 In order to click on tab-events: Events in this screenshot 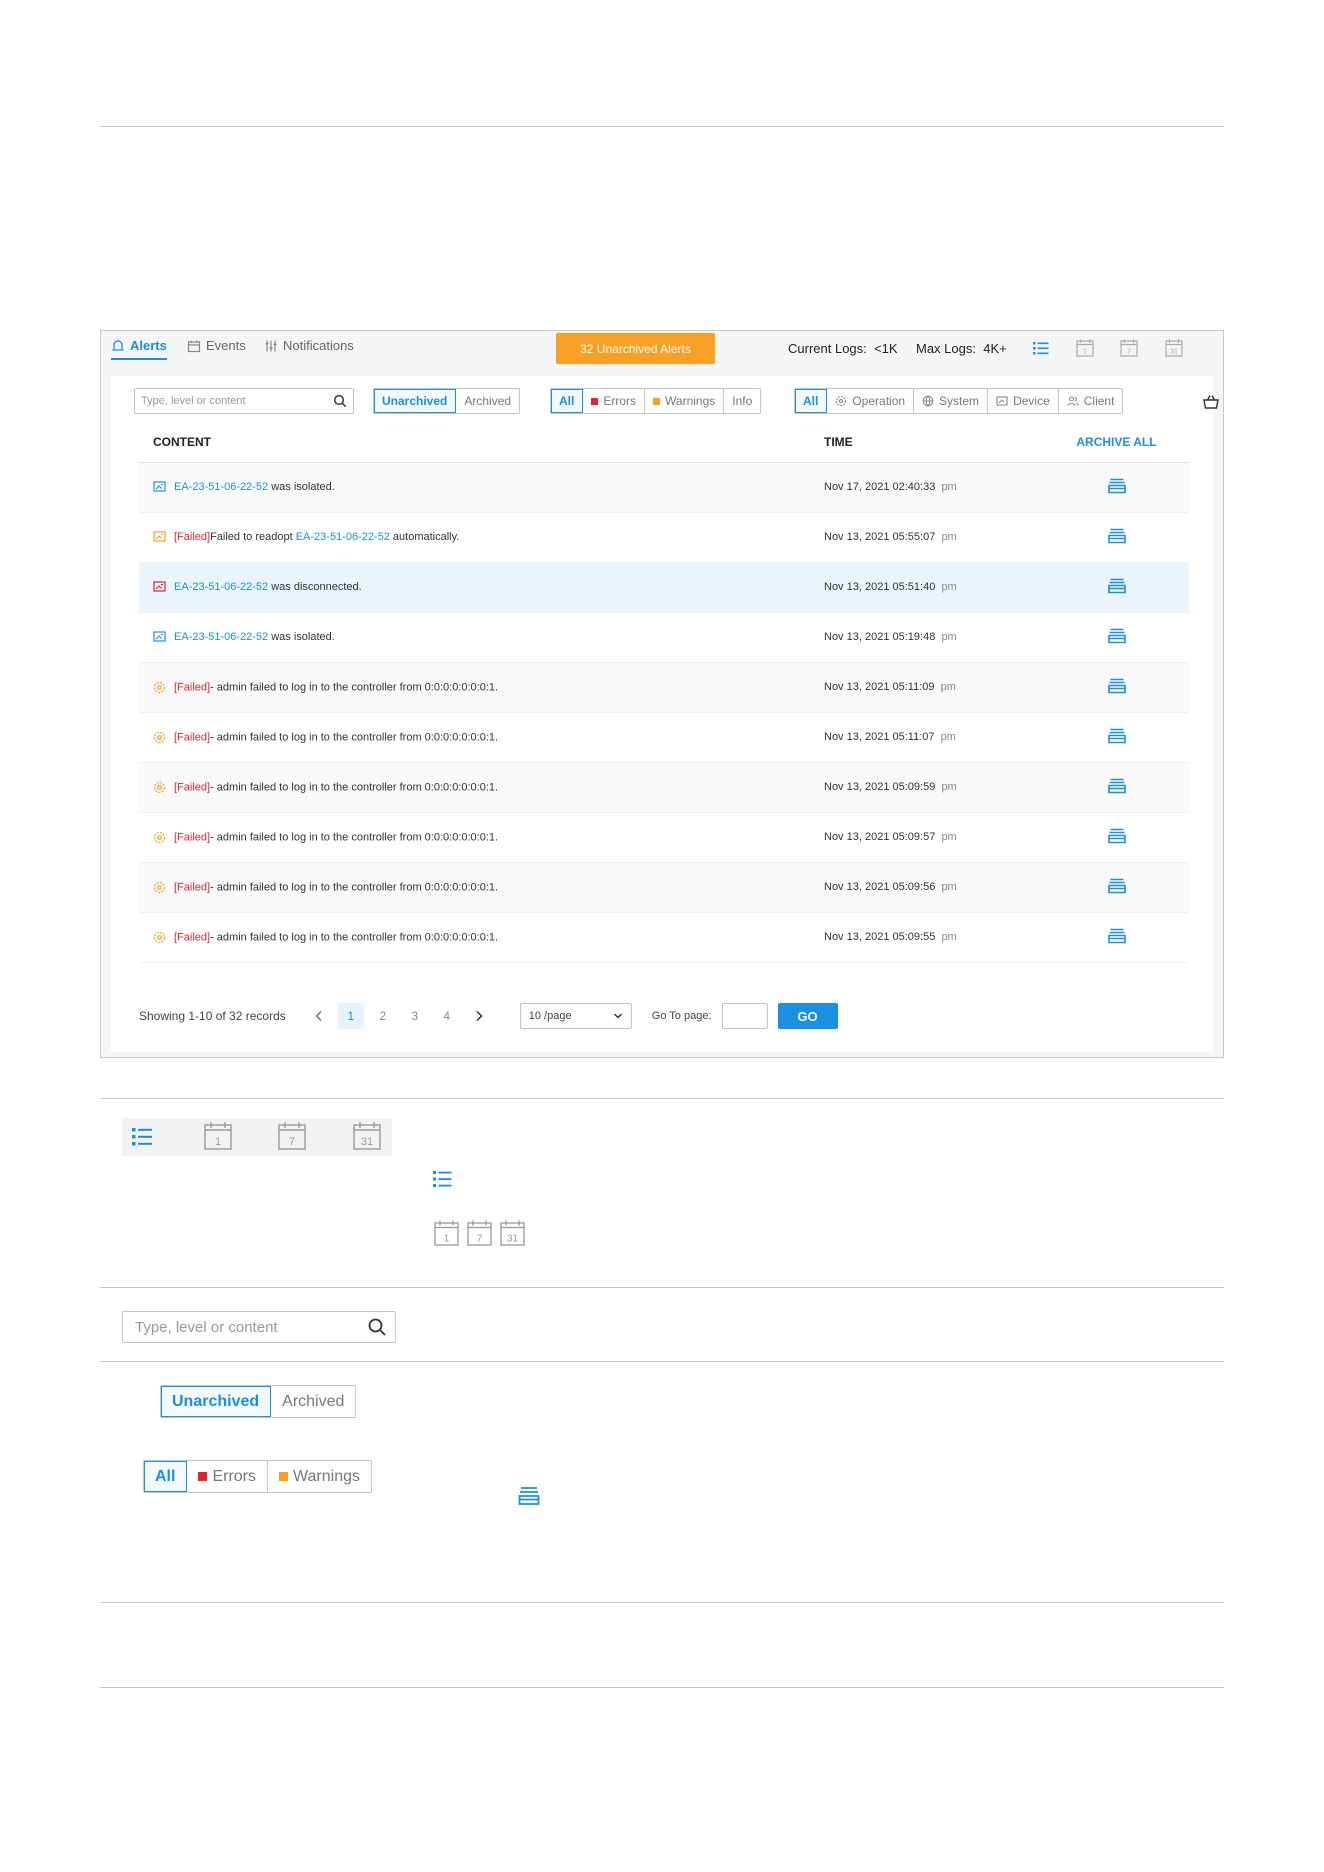, I will do `click(216, 345)`.